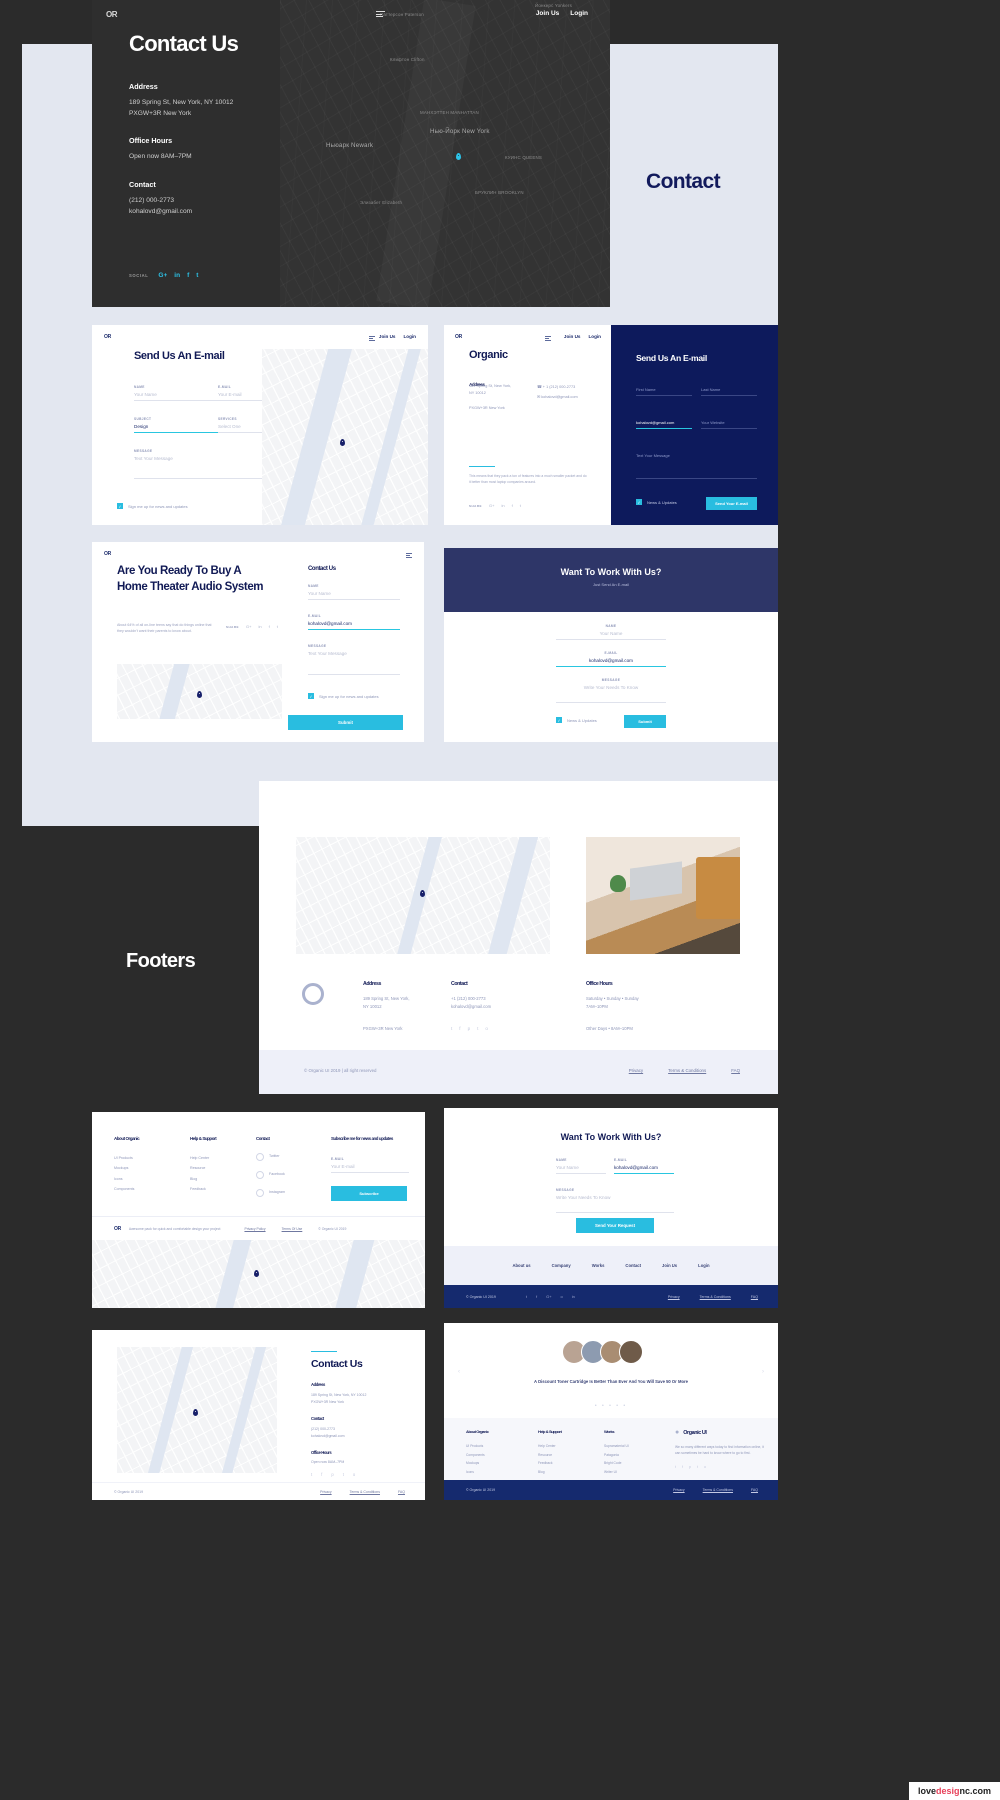 The width and height of the screenshot is (1000, 1800). Describe the element at coordinates (611, 1406) in the screenshot. I see `carousel-dots: • • • • •` at that location.